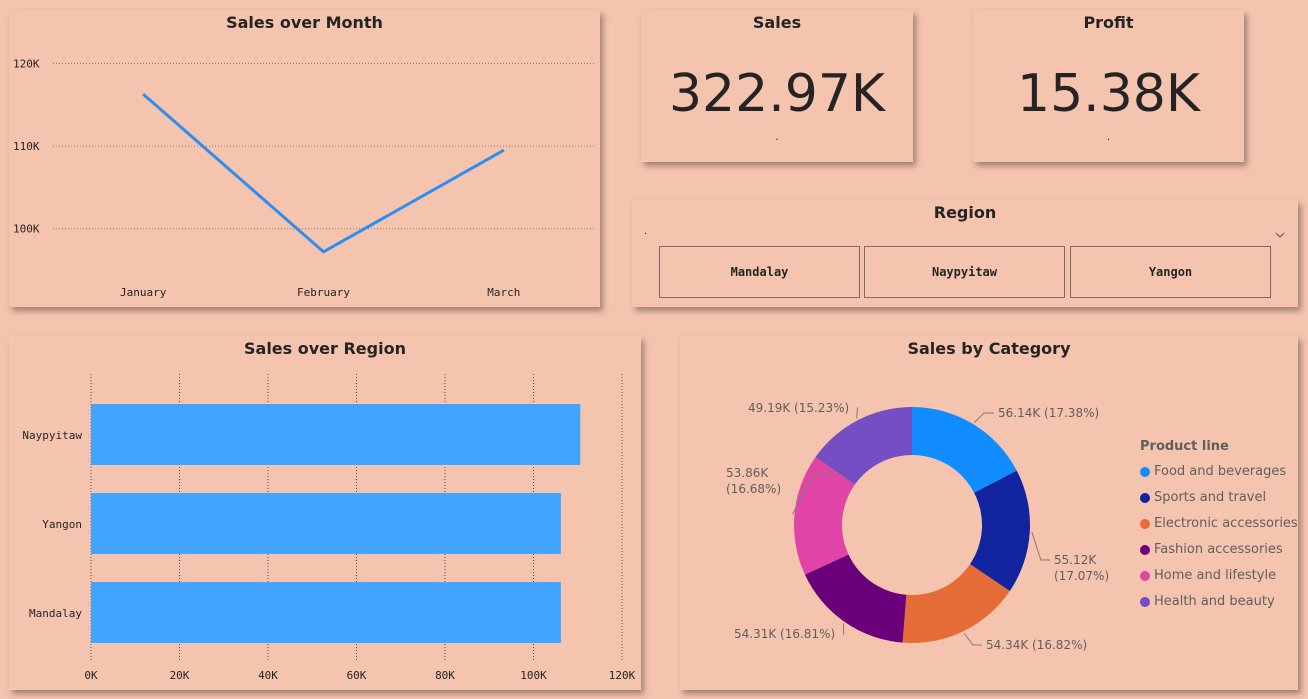 The width and height of the screenshot is (1308, 699). I want to click on sales-card-title: Sales, so click(777, 22).